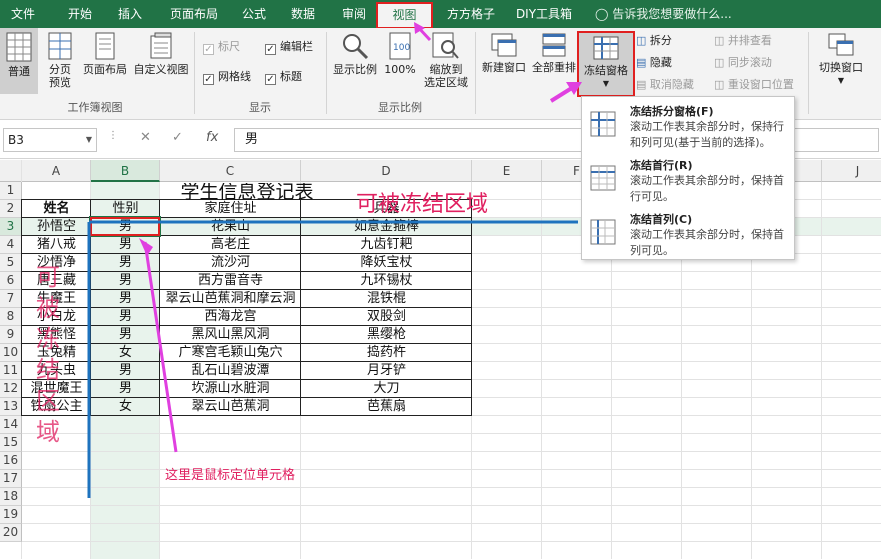 The width and height of the screenshot is (881, 559). I want to click on annotation-cursor-cell: 这里是鼠标定位单元格, so click(230, 475).